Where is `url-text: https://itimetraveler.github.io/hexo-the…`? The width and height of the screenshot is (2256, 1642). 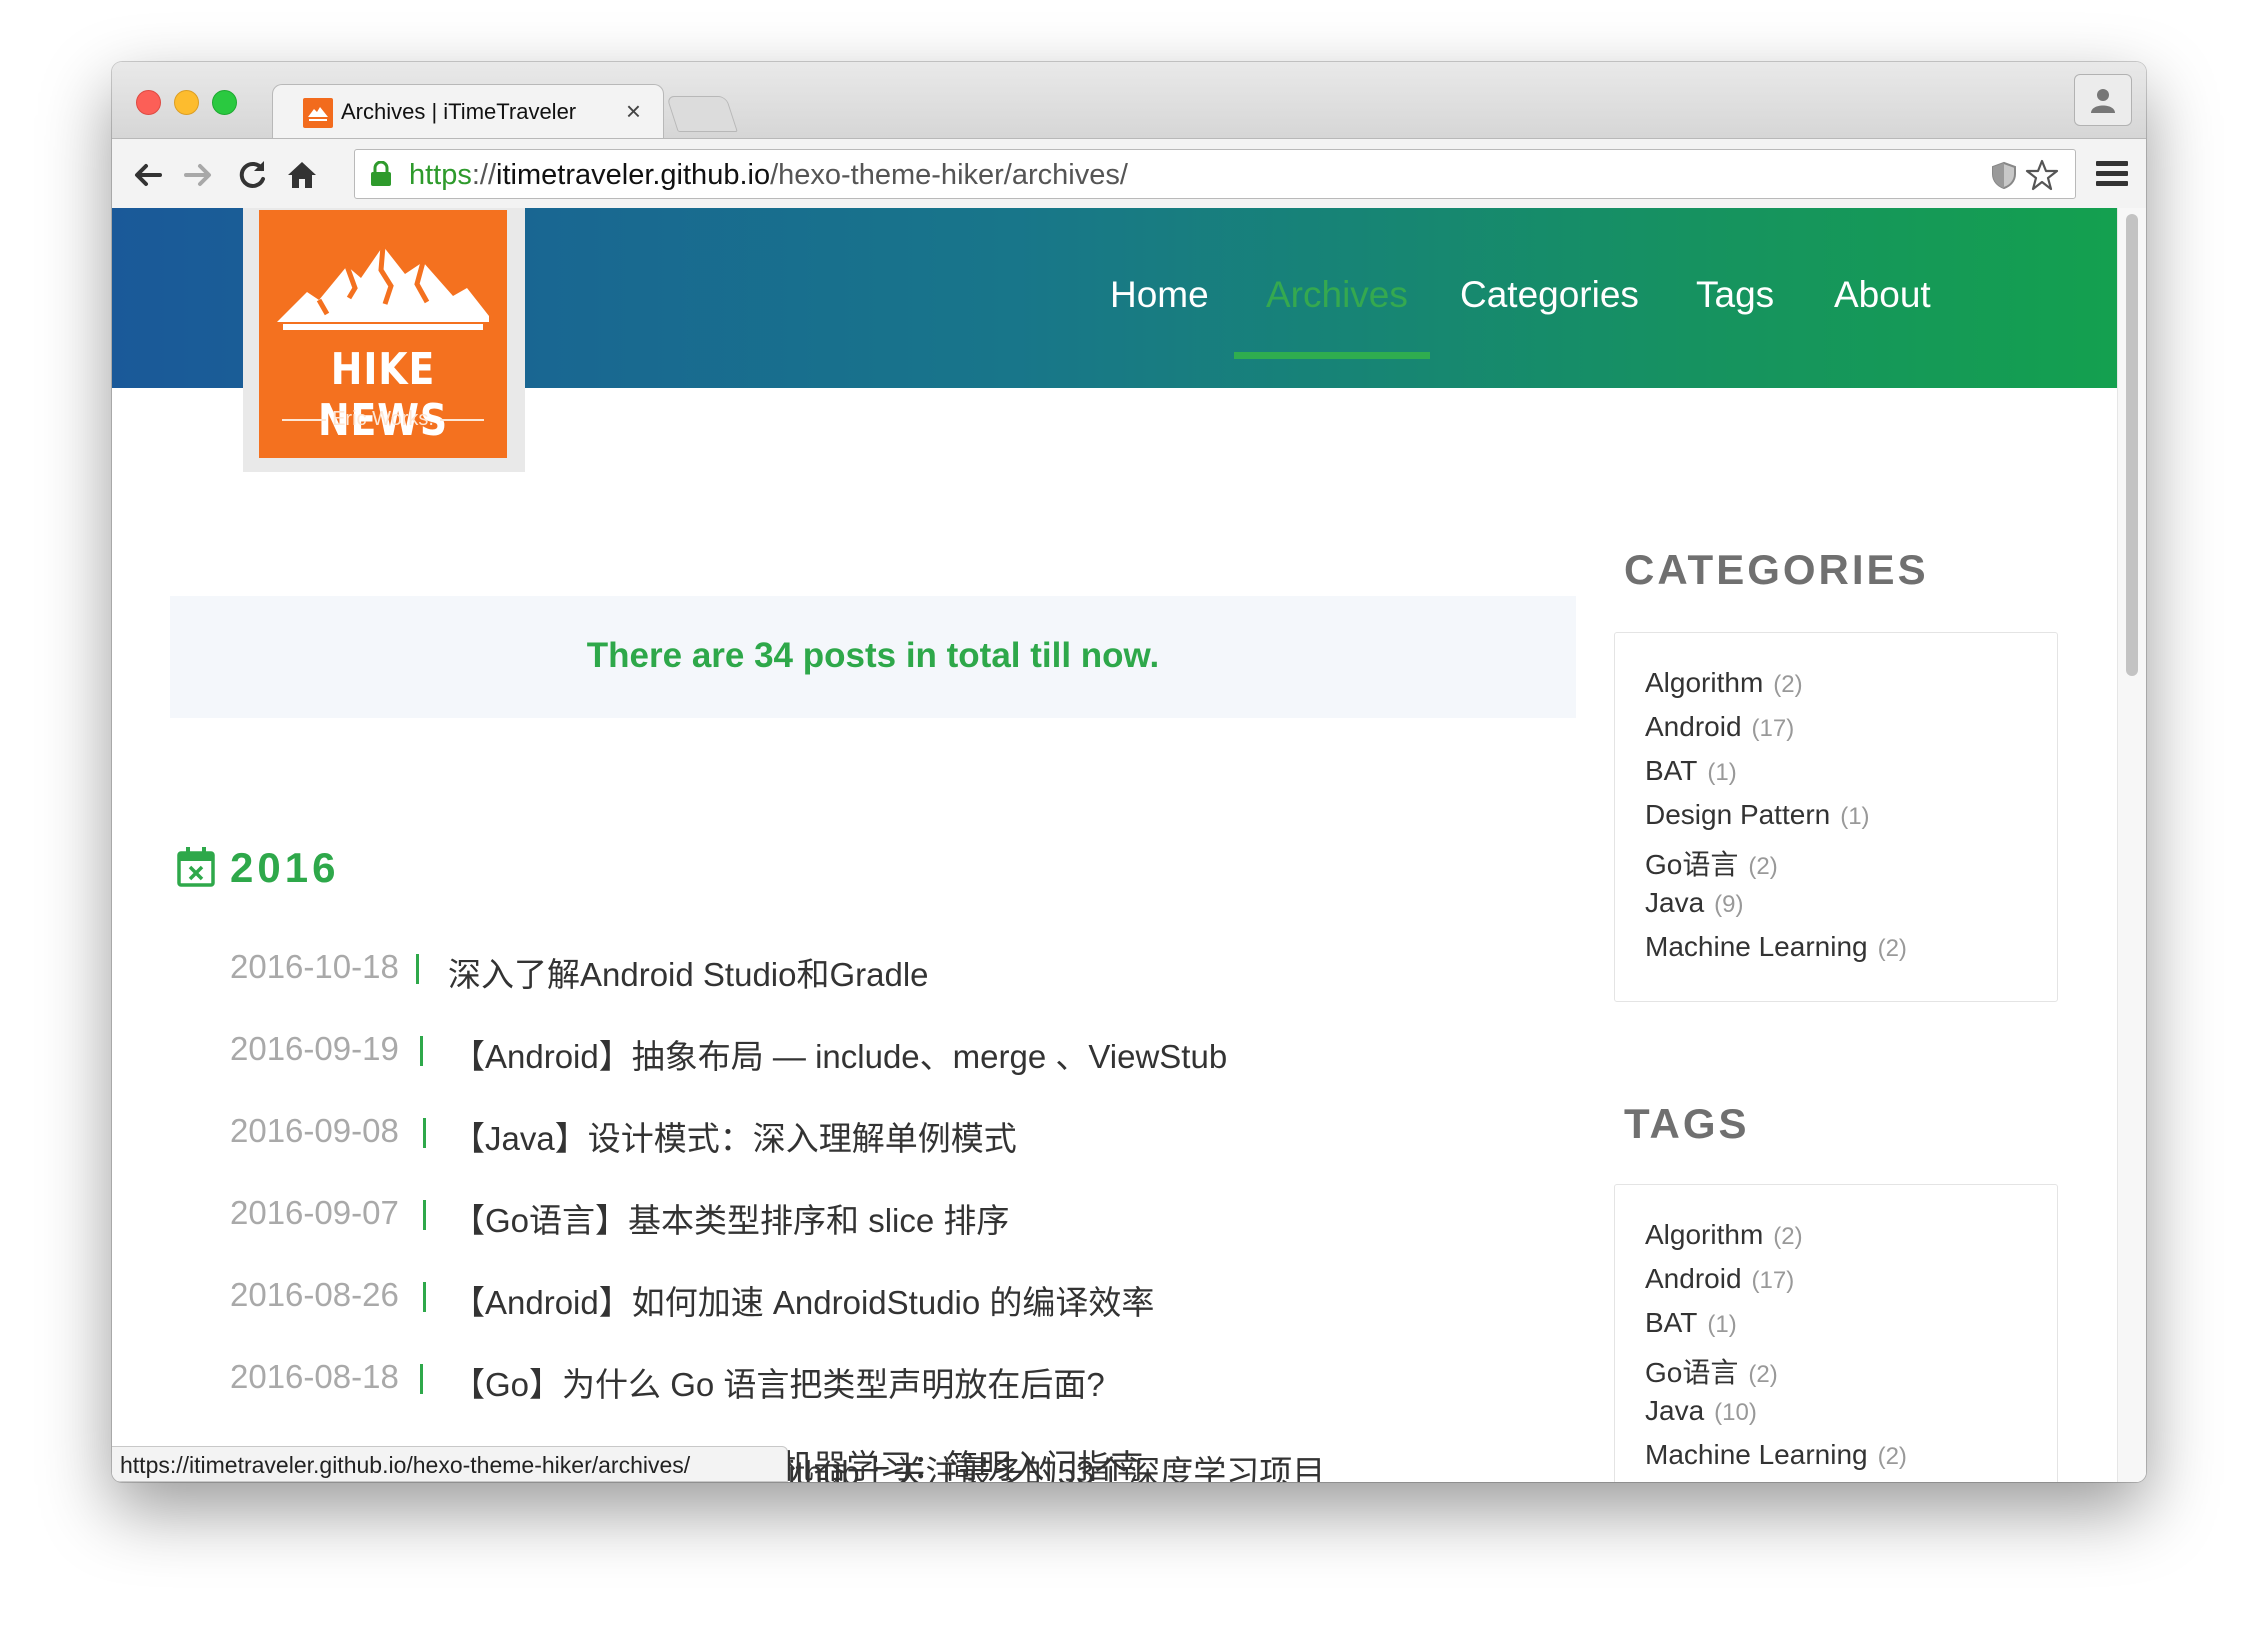
url-text: https://itimetraveler.github.io/hexo-the… is located at coordinates (768, 175).